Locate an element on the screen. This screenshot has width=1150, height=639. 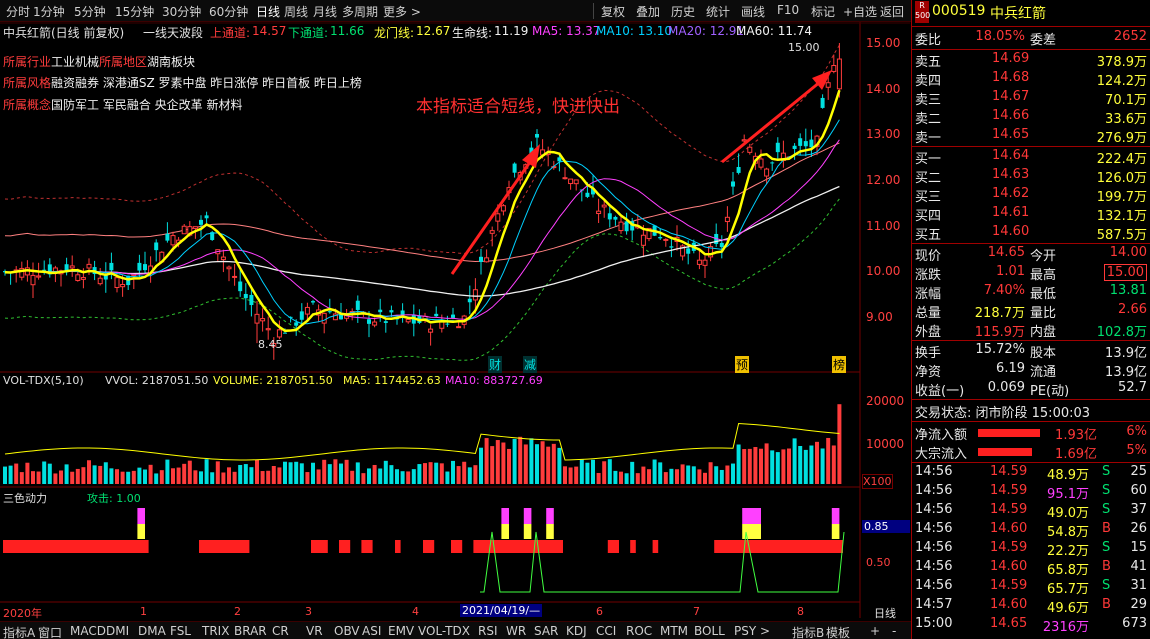
indicator-tab: PSY is located at coordinates (745, 631).